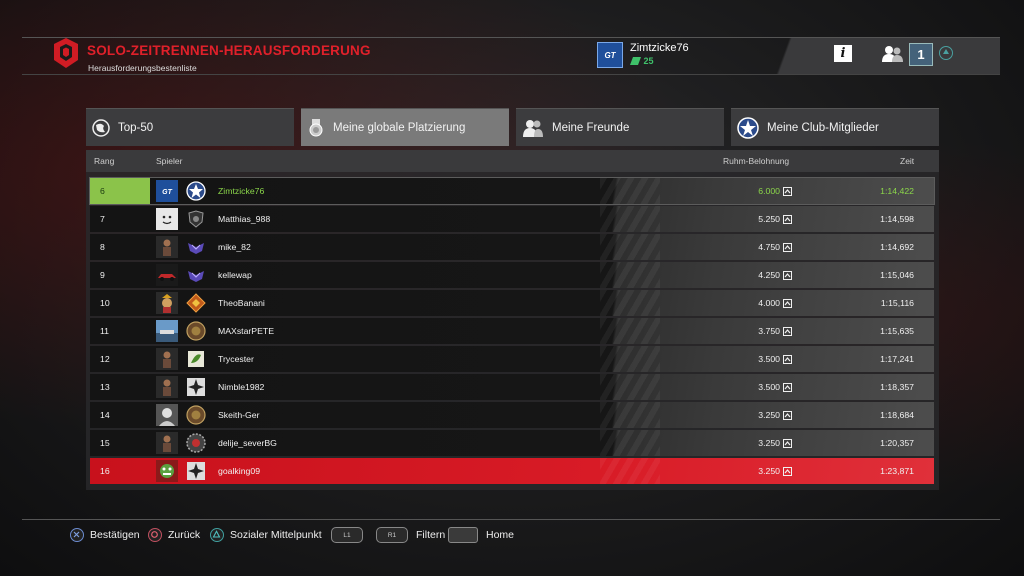 The image size is (1024, 576). I want to click on l1-button-icon: L1, so click(347, 535).